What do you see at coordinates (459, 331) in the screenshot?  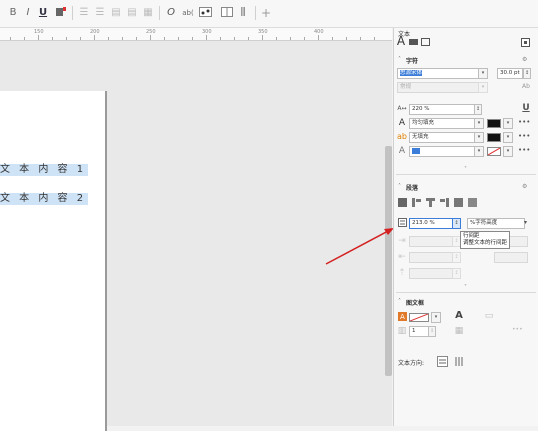 I see `column-spacing-icon: ▦` at bounding box center [459, 331].